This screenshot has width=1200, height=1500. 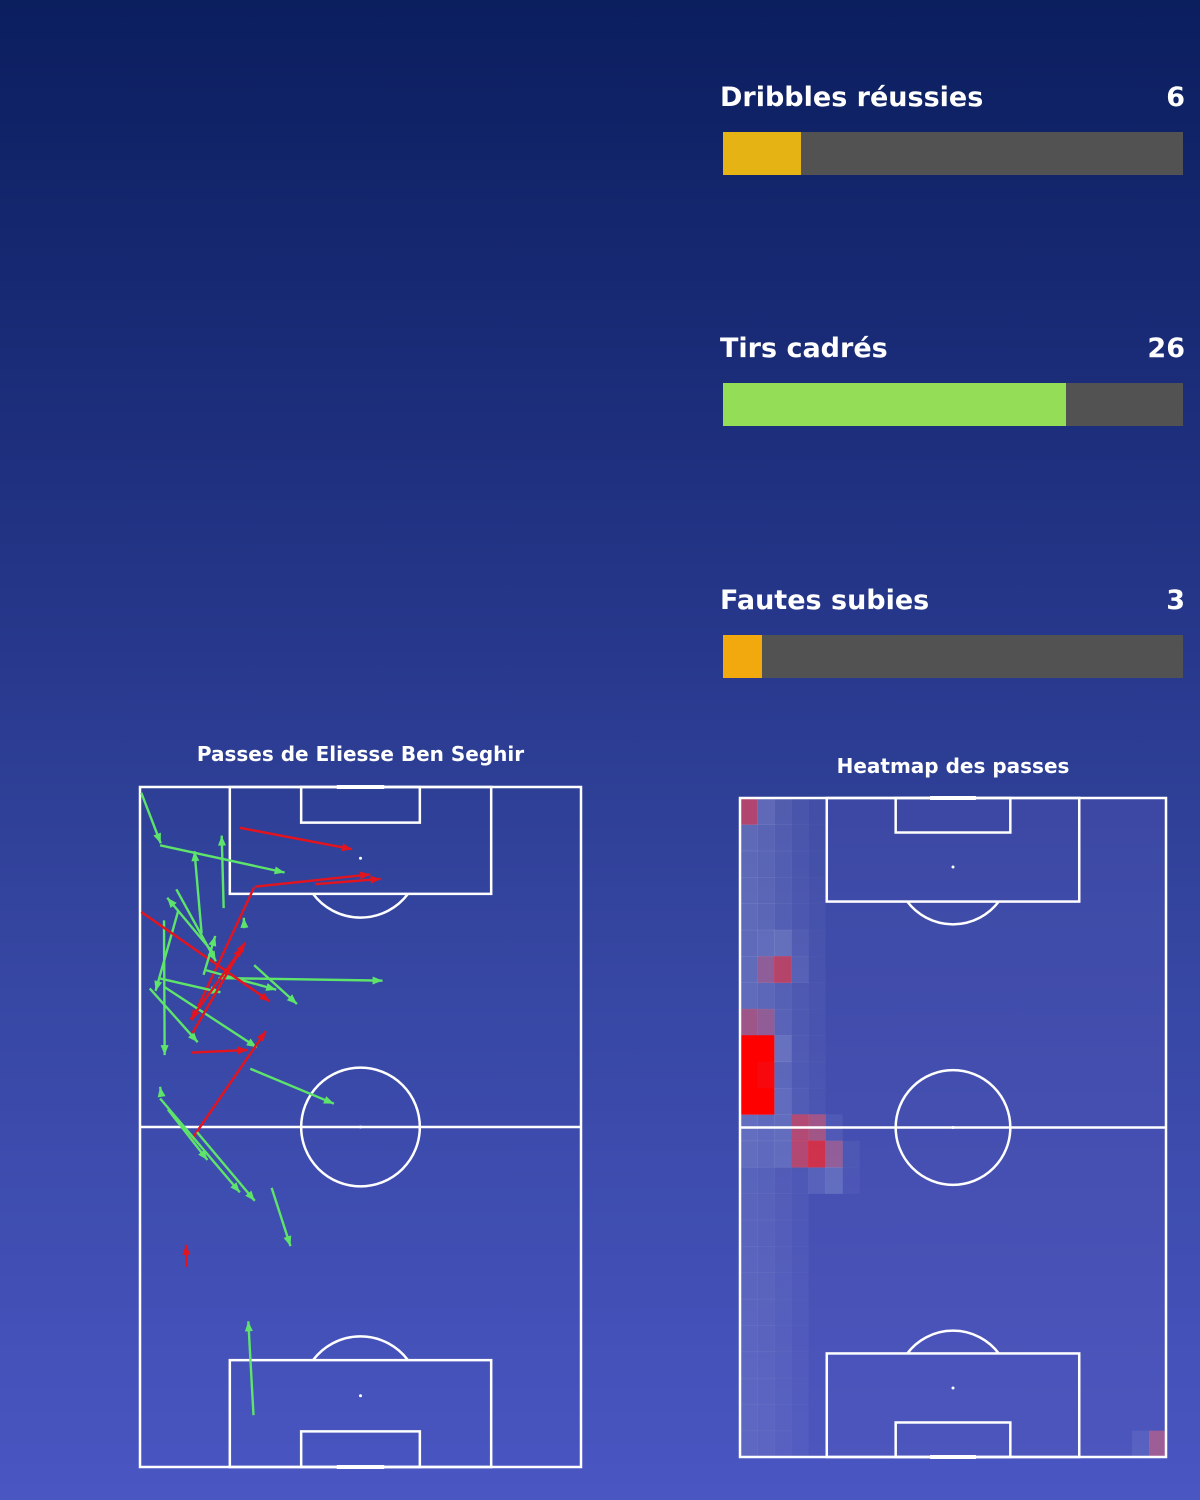 What do you see at coordinates (1175, 97) in the screenshot?
I see `stat-value: 6` at bounding box center [1175, 97].